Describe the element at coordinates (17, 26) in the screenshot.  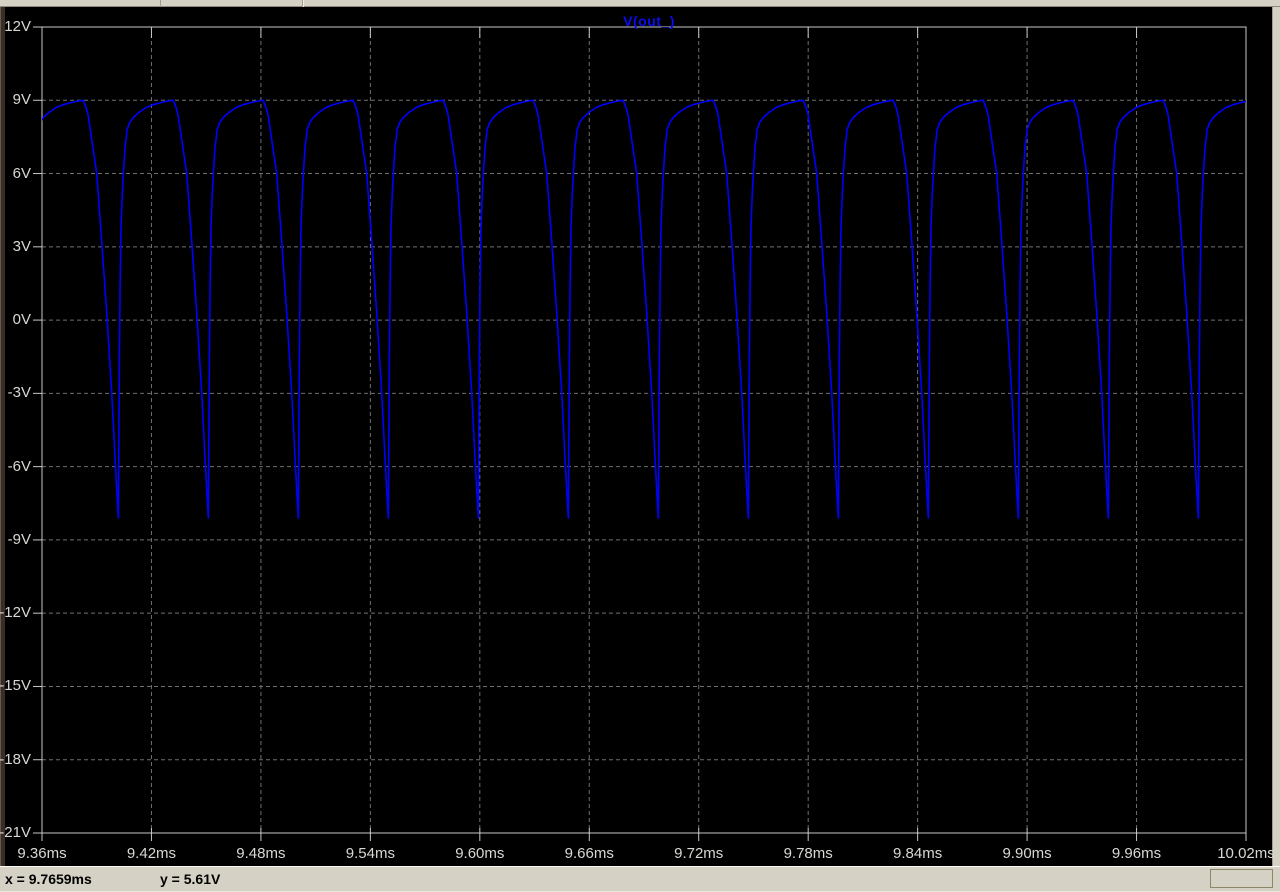
I see `y-axis-label: 12V` at that location.